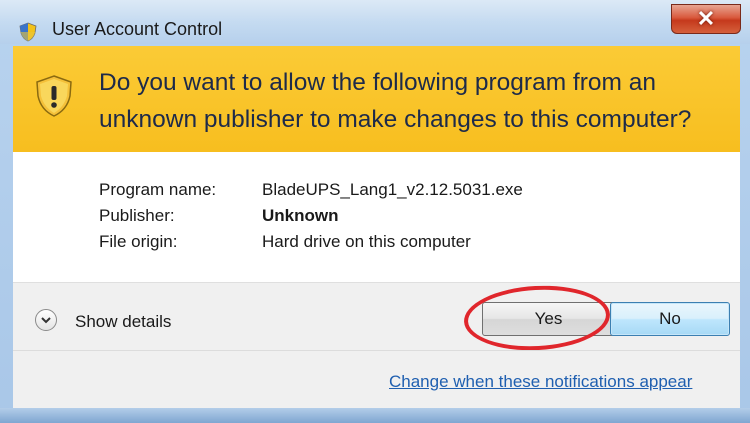  I want to click on warning-shield-icon, so click(54, 96).